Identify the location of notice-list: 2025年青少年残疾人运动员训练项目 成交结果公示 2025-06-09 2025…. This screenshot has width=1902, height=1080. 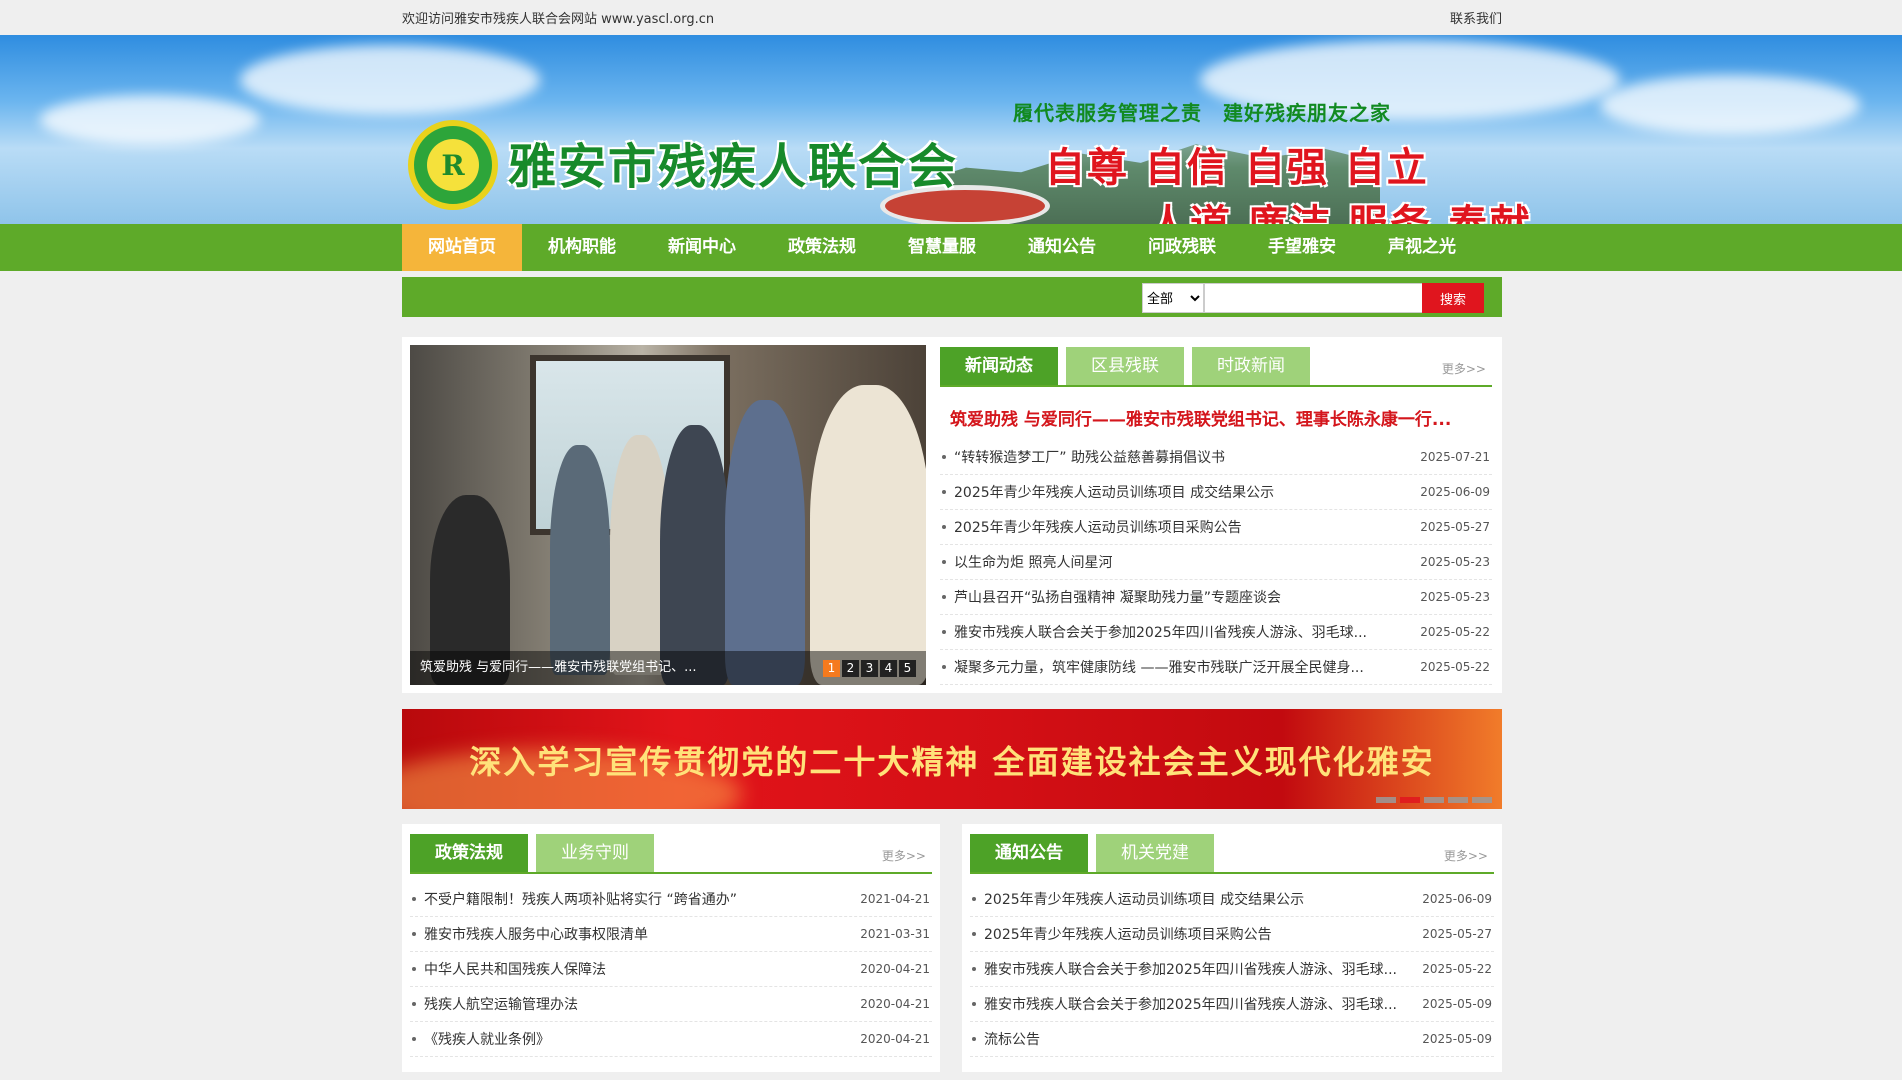
(1232, 969).